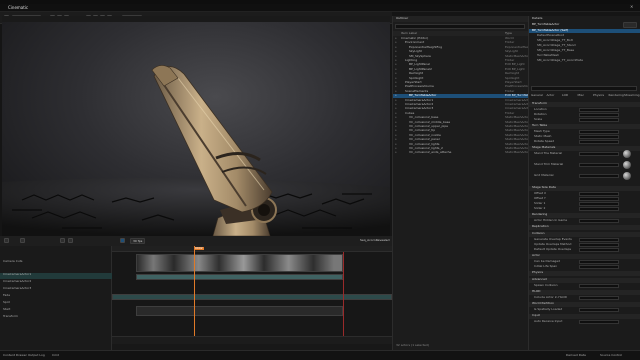 This screenshot has height=360, width=640. What do you see at coordinates (461, 19) in the screenshot?
I see `outliner-tab: Outliner` at bounding box center [461, 19].